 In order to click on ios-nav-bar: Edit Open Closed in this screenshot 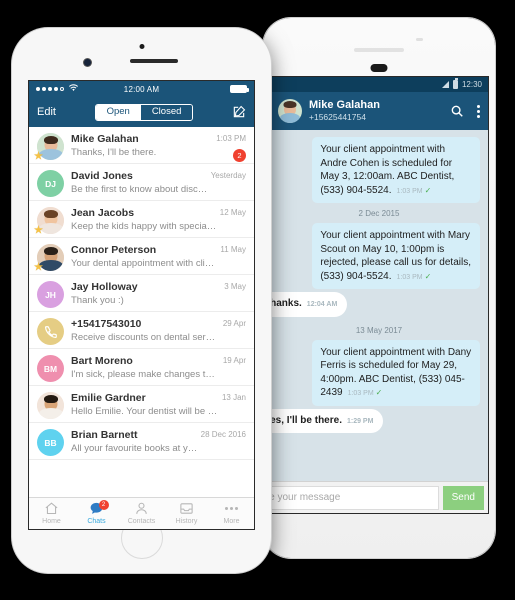, I will do `click(141, 112)`.